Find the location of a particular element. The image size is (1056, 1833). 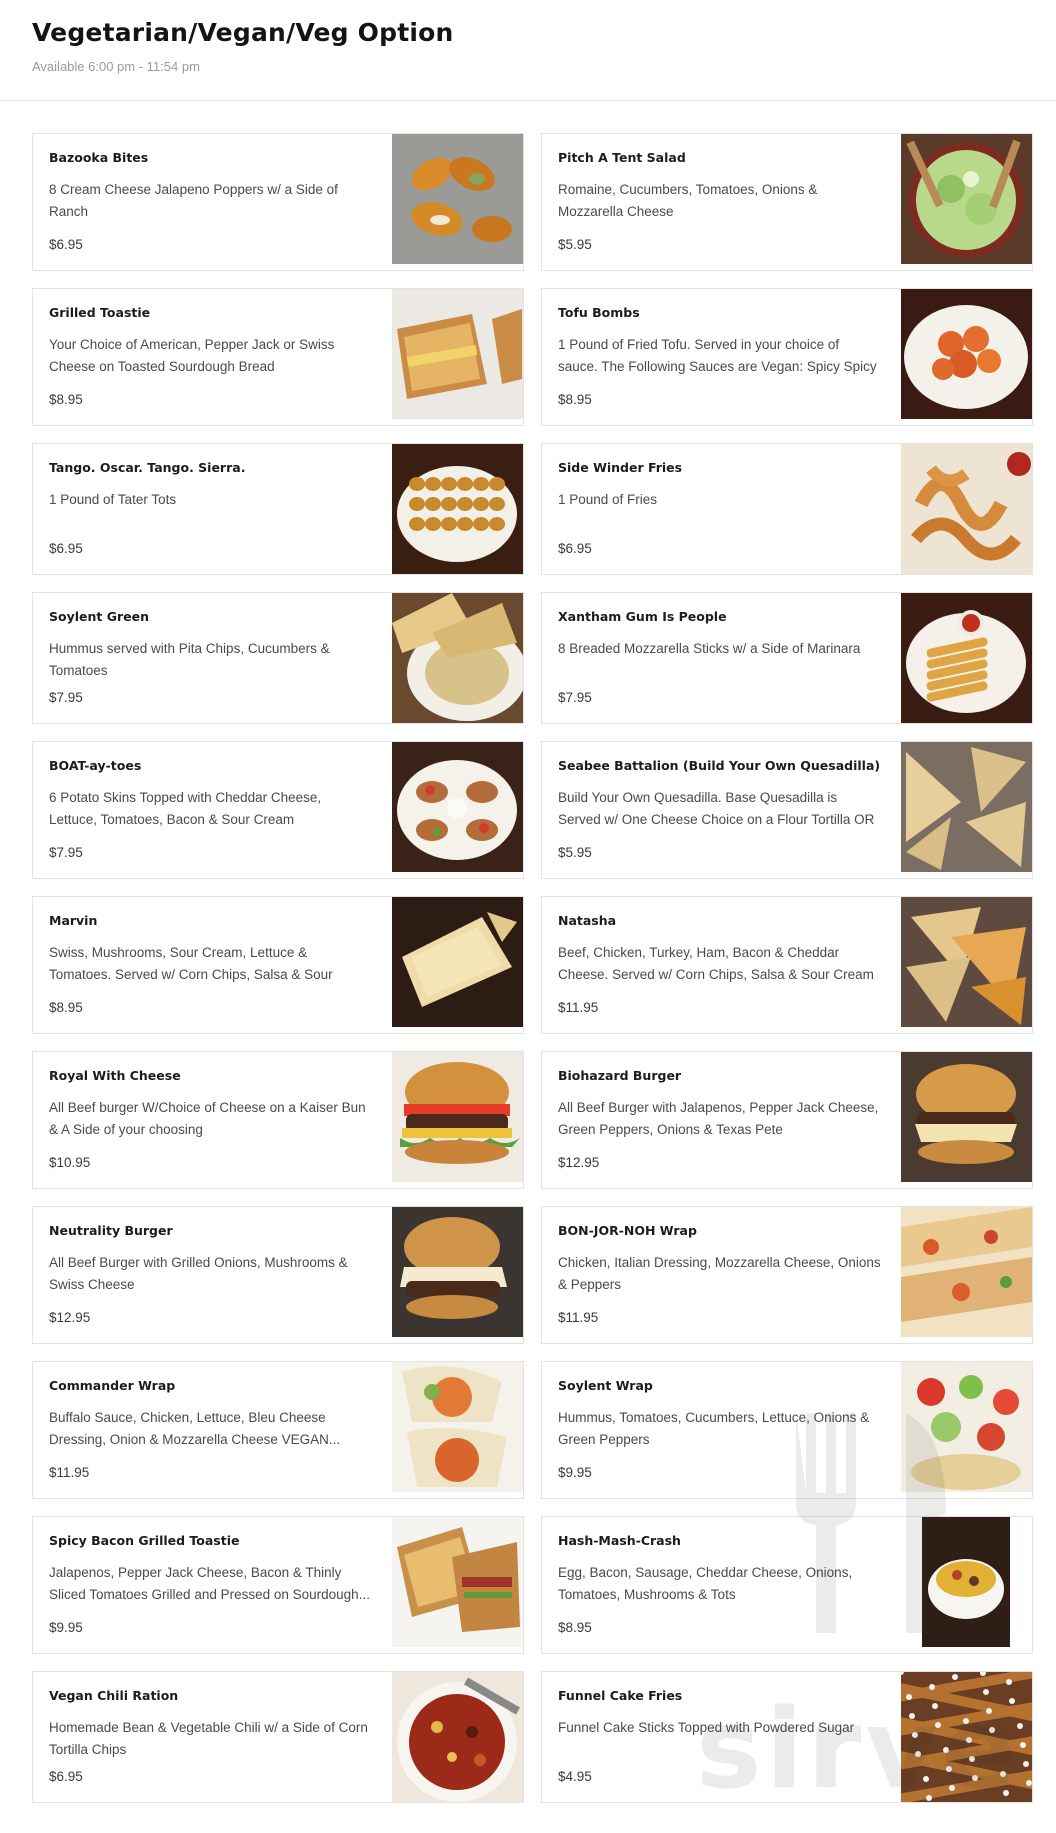

veggie-wrap-image is located at coordinates (966, 1427).